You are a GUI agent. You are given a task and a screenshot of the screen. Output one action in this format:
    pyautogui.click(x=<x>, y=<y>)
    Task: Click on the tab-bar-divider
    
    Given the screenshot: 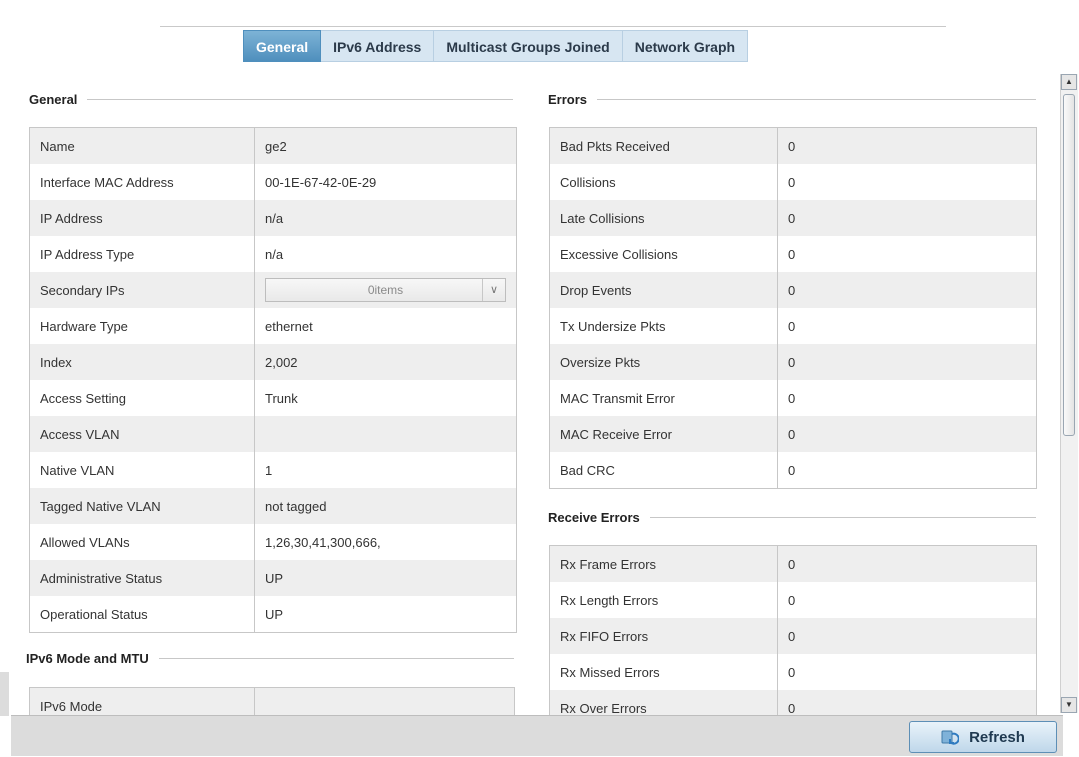 What is the action you would take?
    pyautogui.click(x=553, y=26)
    